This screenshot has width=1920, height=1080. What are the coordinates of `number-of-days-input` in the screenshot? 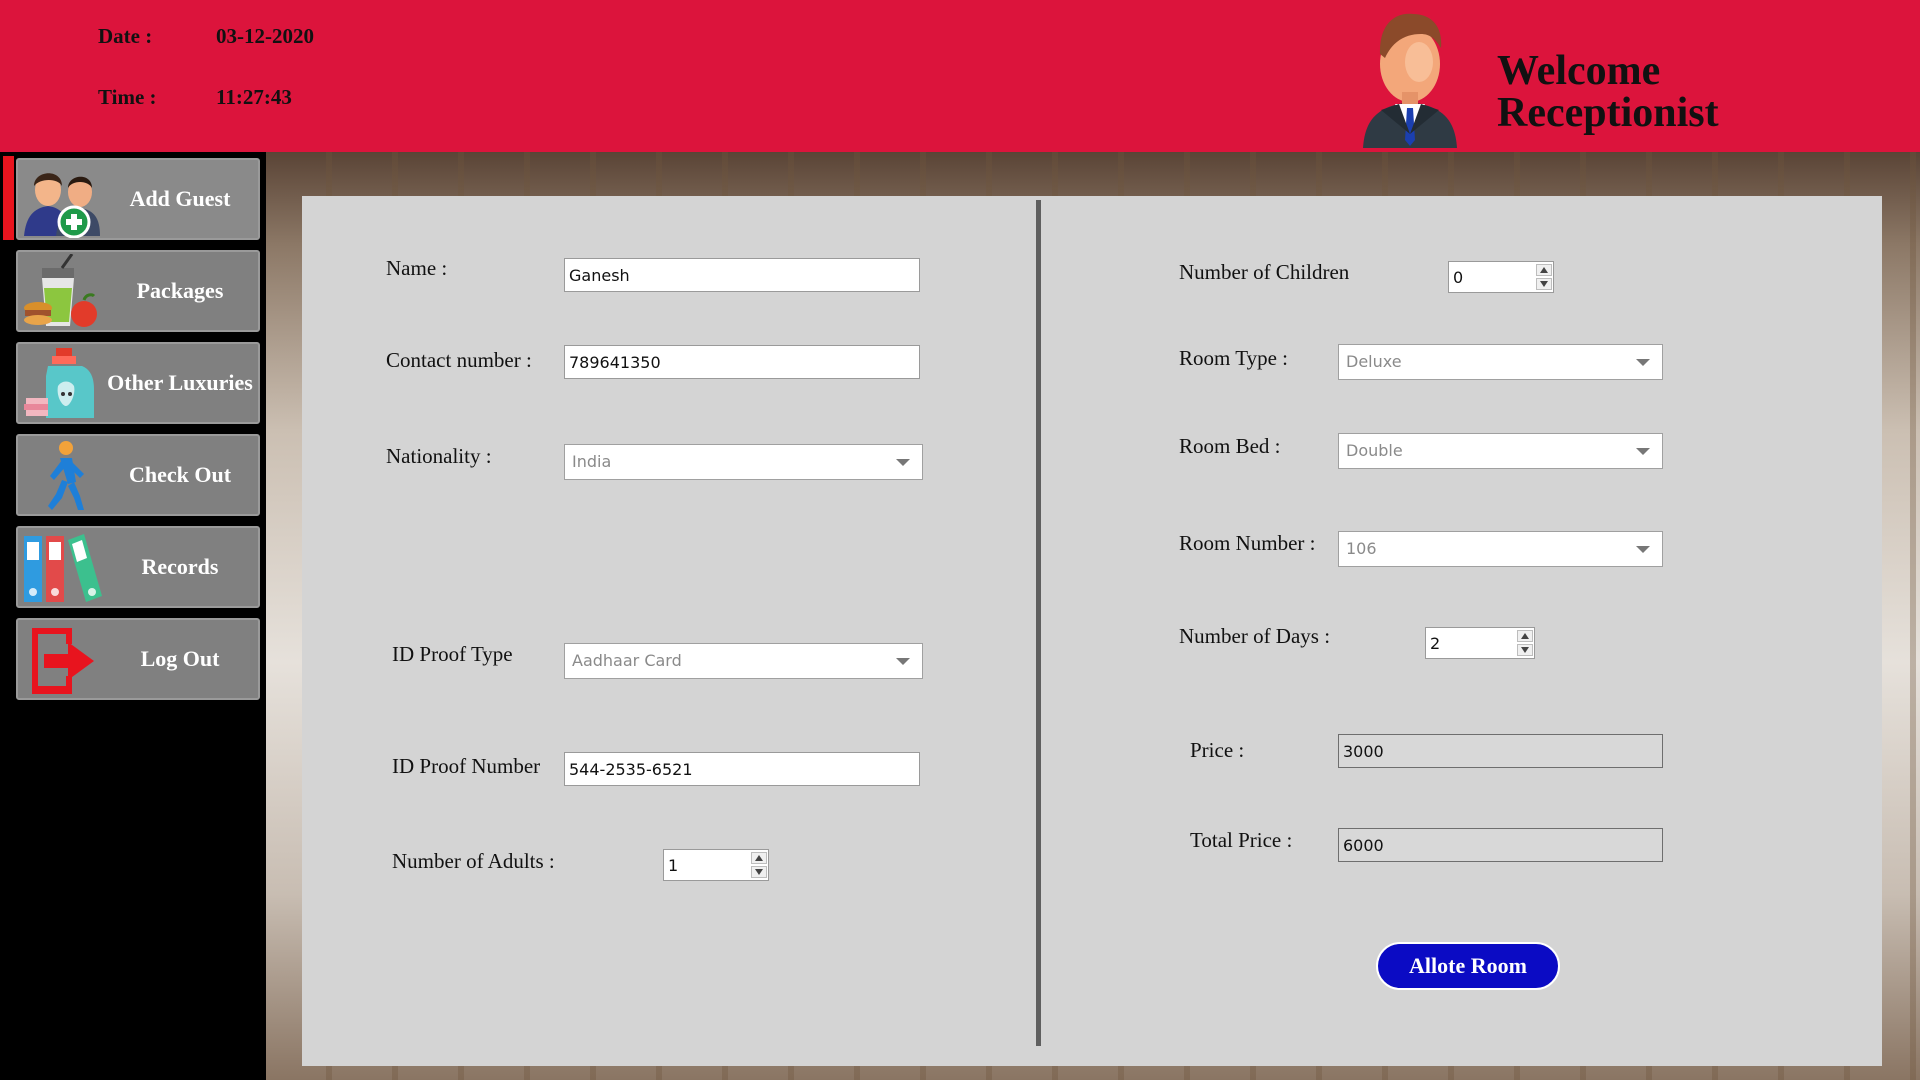 It's located at (1471, 643).